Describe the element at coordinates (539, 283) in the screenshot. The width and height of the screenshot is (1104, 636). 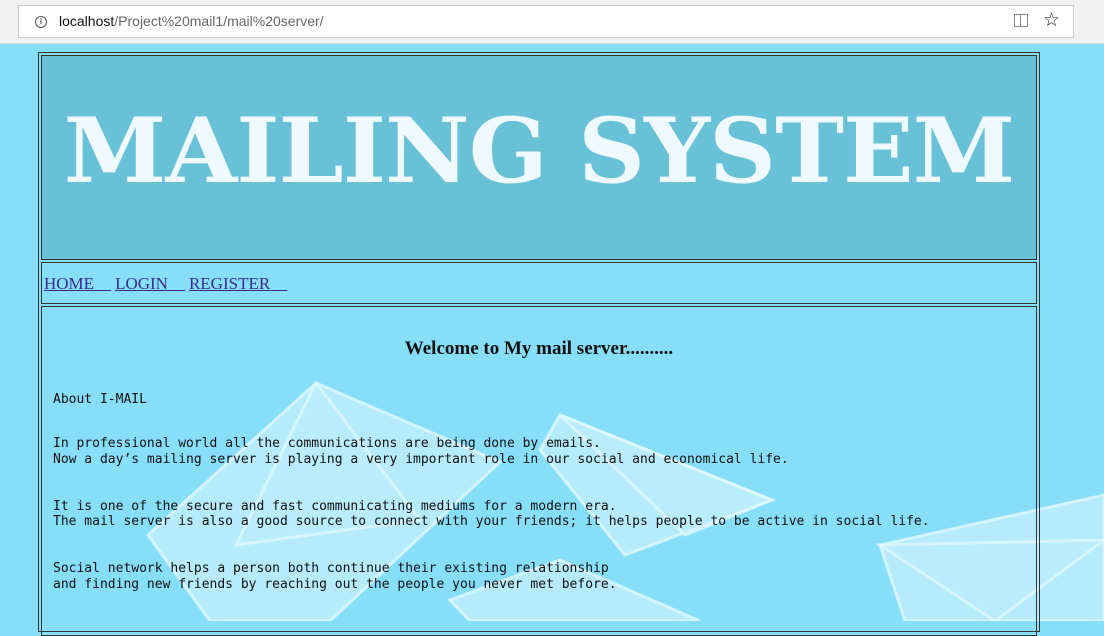
I see `navigation-bar: HOME LOGIN REGISTER` at that location.